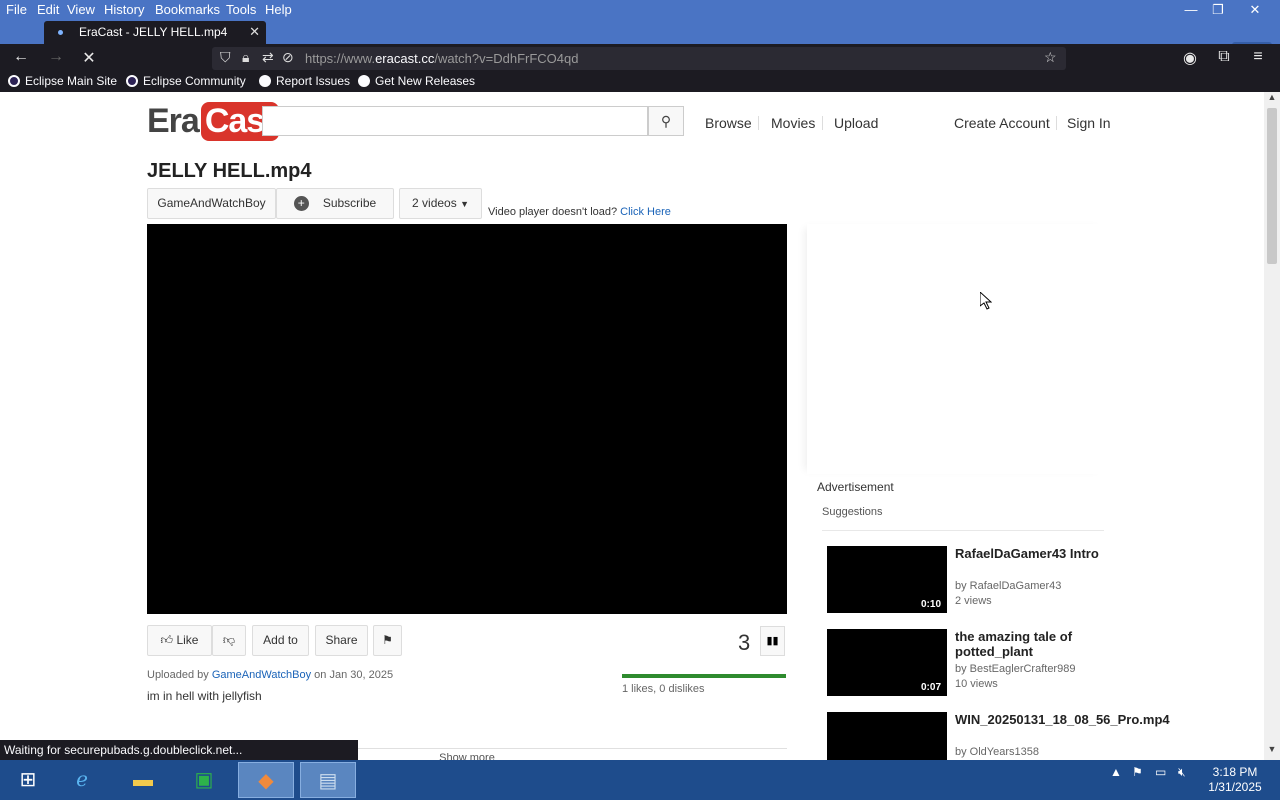 The image size is (1280, 800). What do you see at coordinates (1062, 719) in the screenshot?
I see `suggestion-title: WIN_20250131_18_08_56_Pro.mp4` at bounding box center [1062, 719].